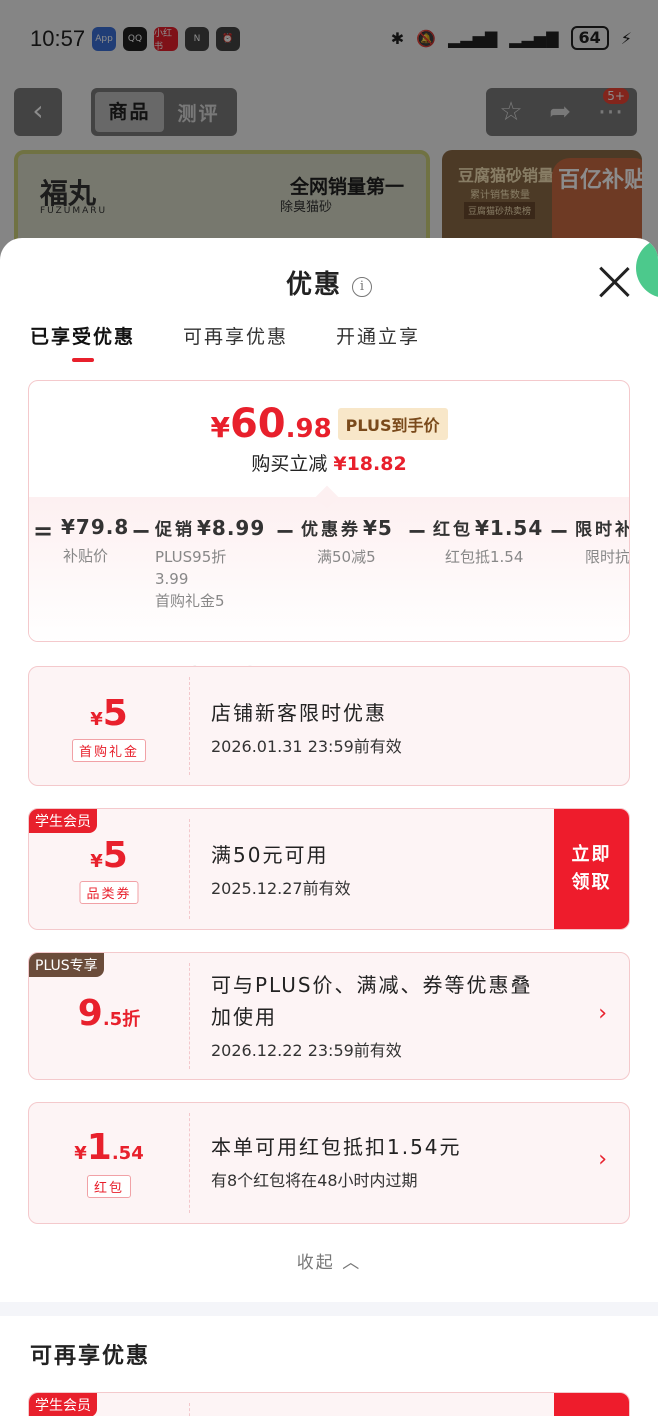  What do you see at coordinates (347, 541) in the screenshot?
I see `formula-item-coupon: 优惠券 ¥5 满50减5` at bounding box center [347, 541].